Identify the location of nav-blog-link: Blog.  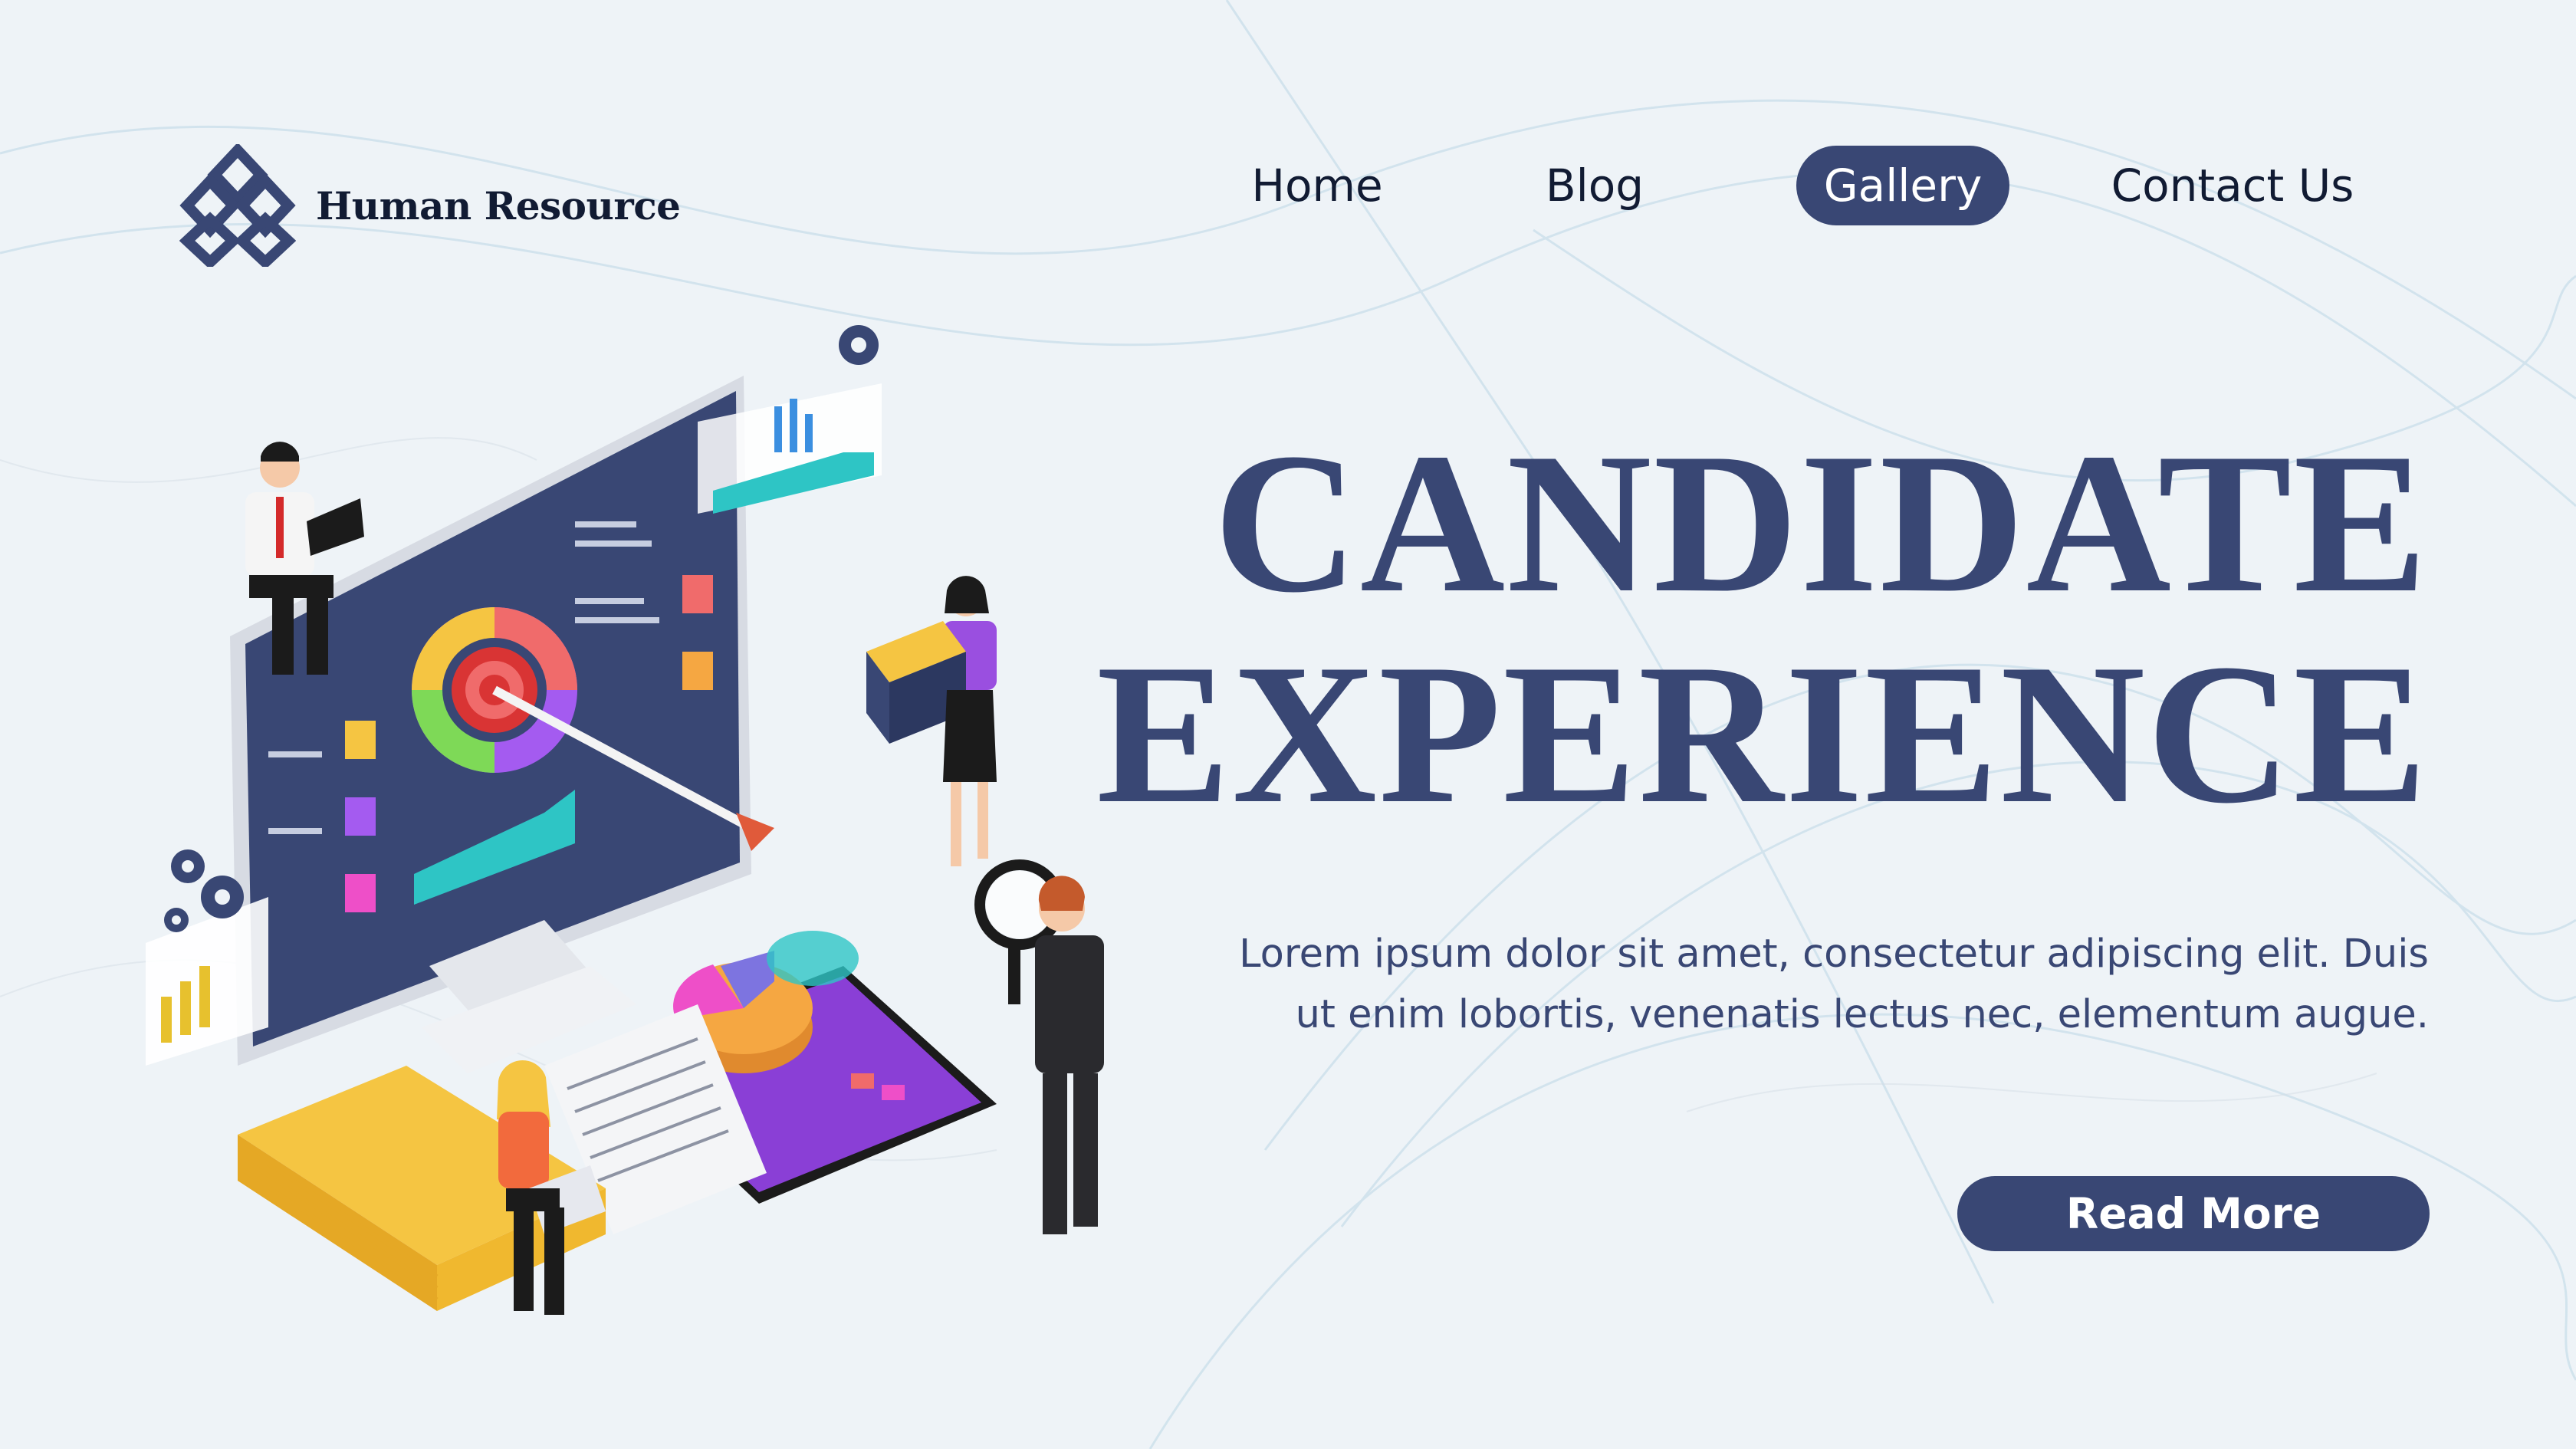
(1594, 186).